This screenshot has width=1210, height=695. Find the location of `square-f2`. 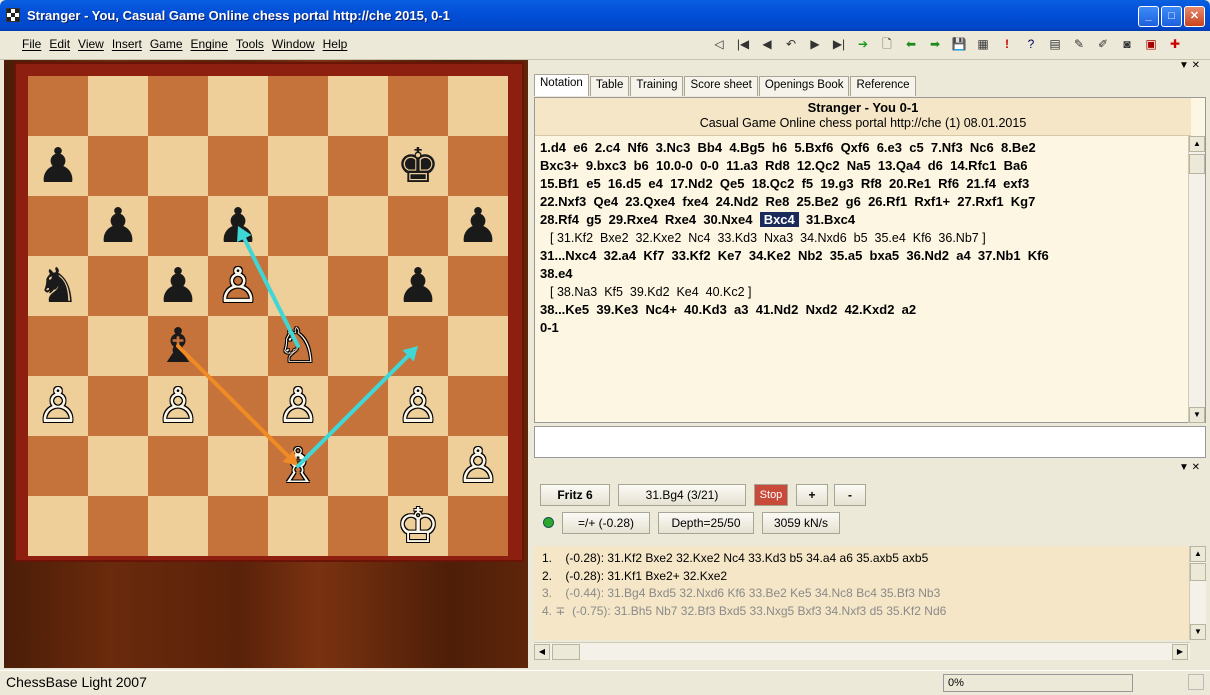

square-f2 is located at coordinates (358, 466).